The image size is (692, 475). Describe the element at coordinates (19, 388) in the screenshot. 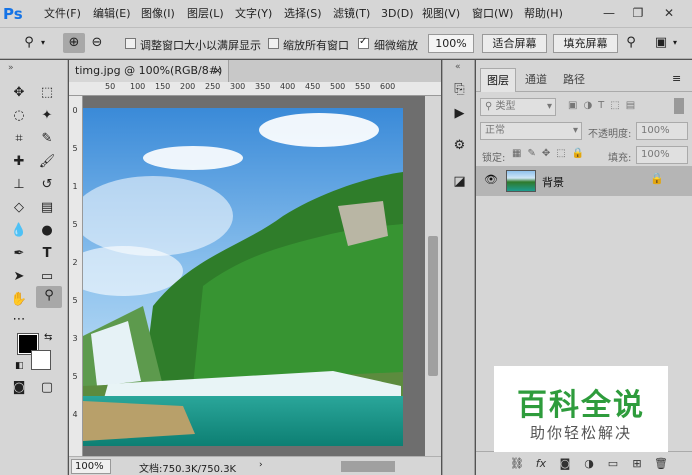

I see `quick-mask-icon: ◙` at that location.